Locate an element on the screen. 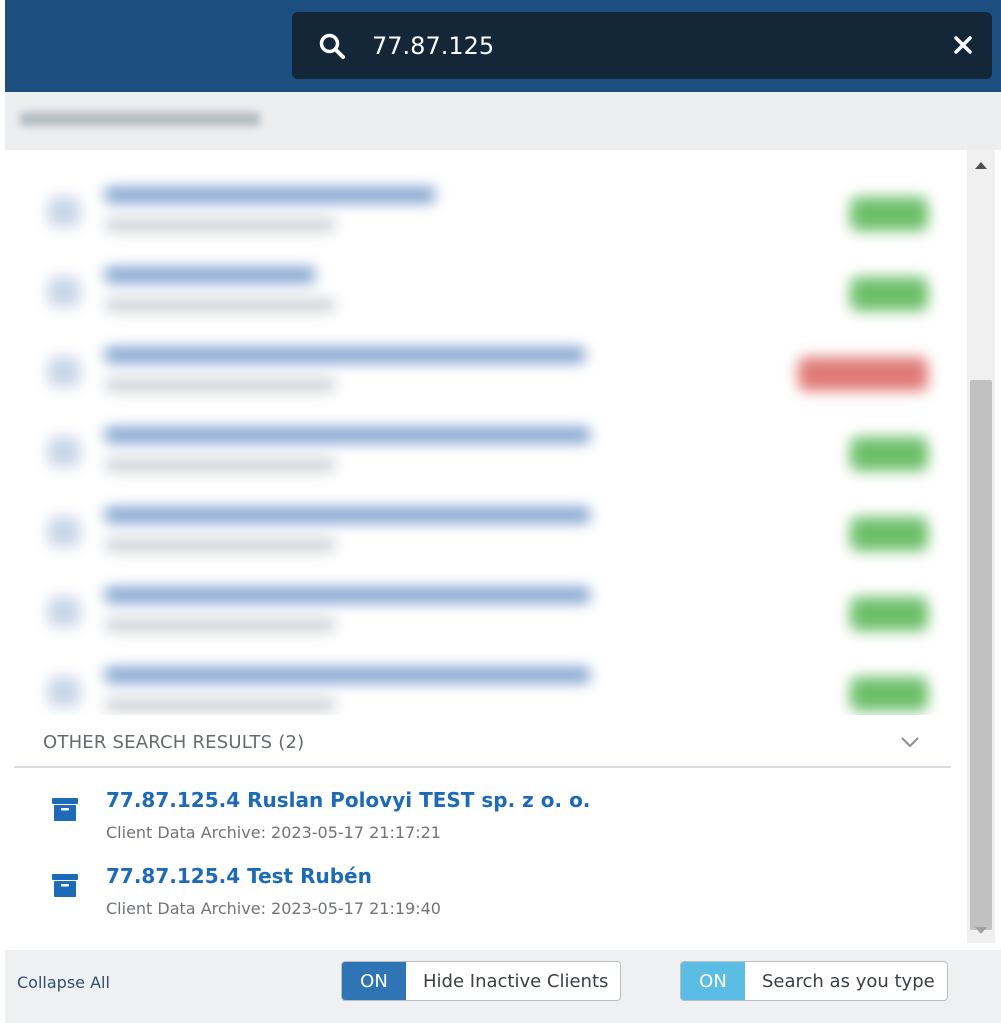  result-title: 77.87.125.4 Test Rubén is located at coordinates (239, 876).